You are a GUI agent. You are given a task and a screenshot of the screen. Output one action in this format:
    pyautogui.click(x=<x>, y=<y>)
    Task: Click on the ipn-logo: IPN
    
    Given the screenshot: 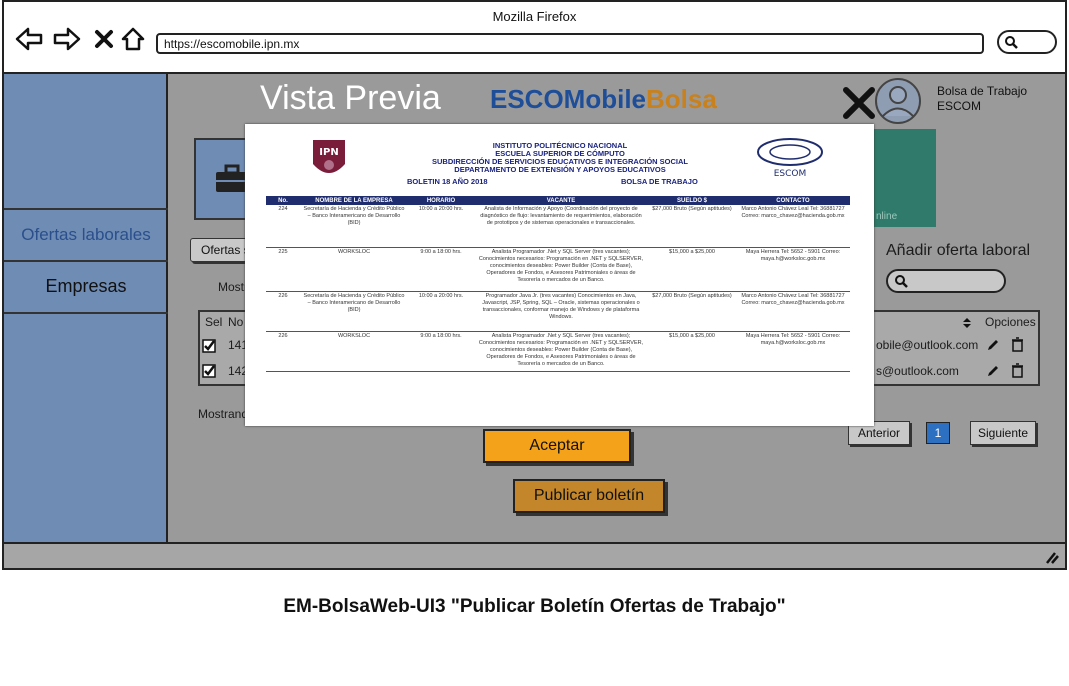 What is the action you would take?
    pyautogui.click(x=329, y=159)
    